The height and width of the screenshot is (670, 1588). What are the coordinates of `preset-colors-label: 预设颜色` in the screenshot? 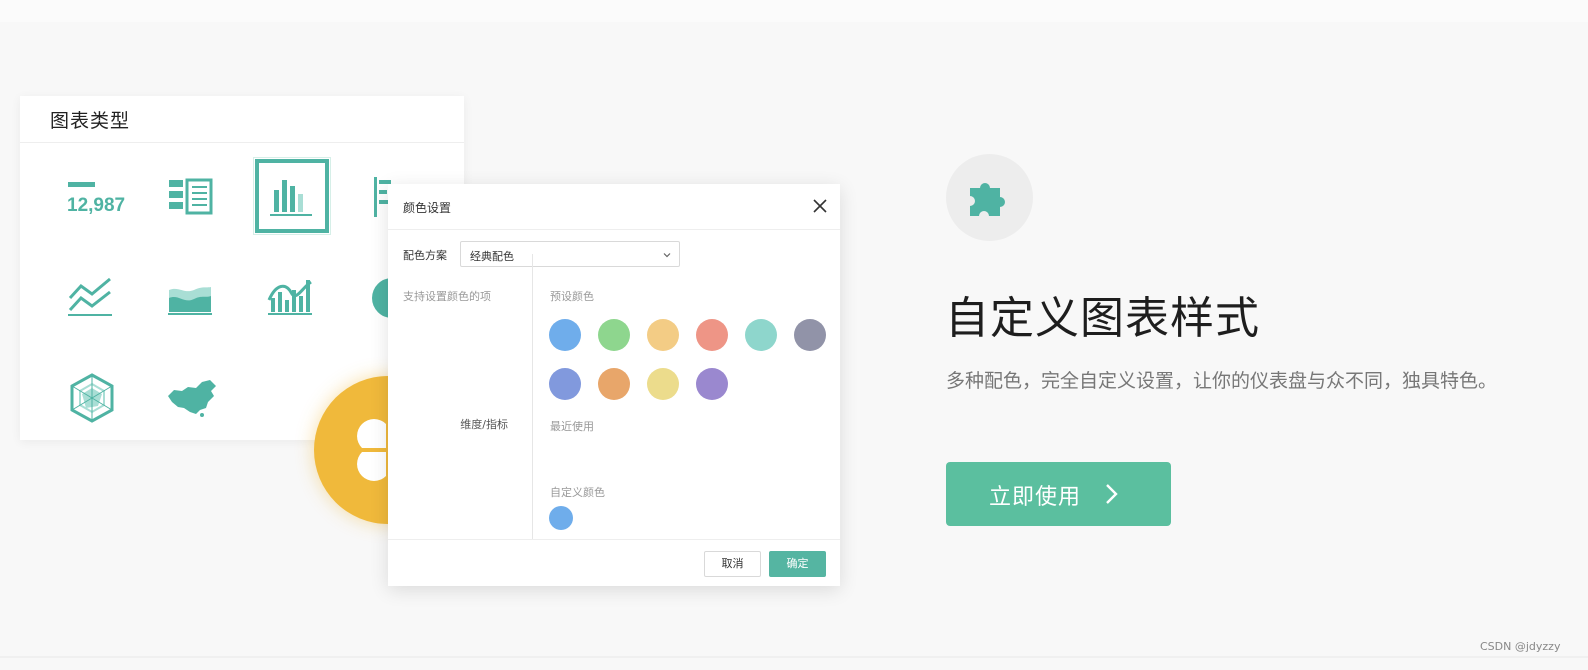 It's located at (572, 296).